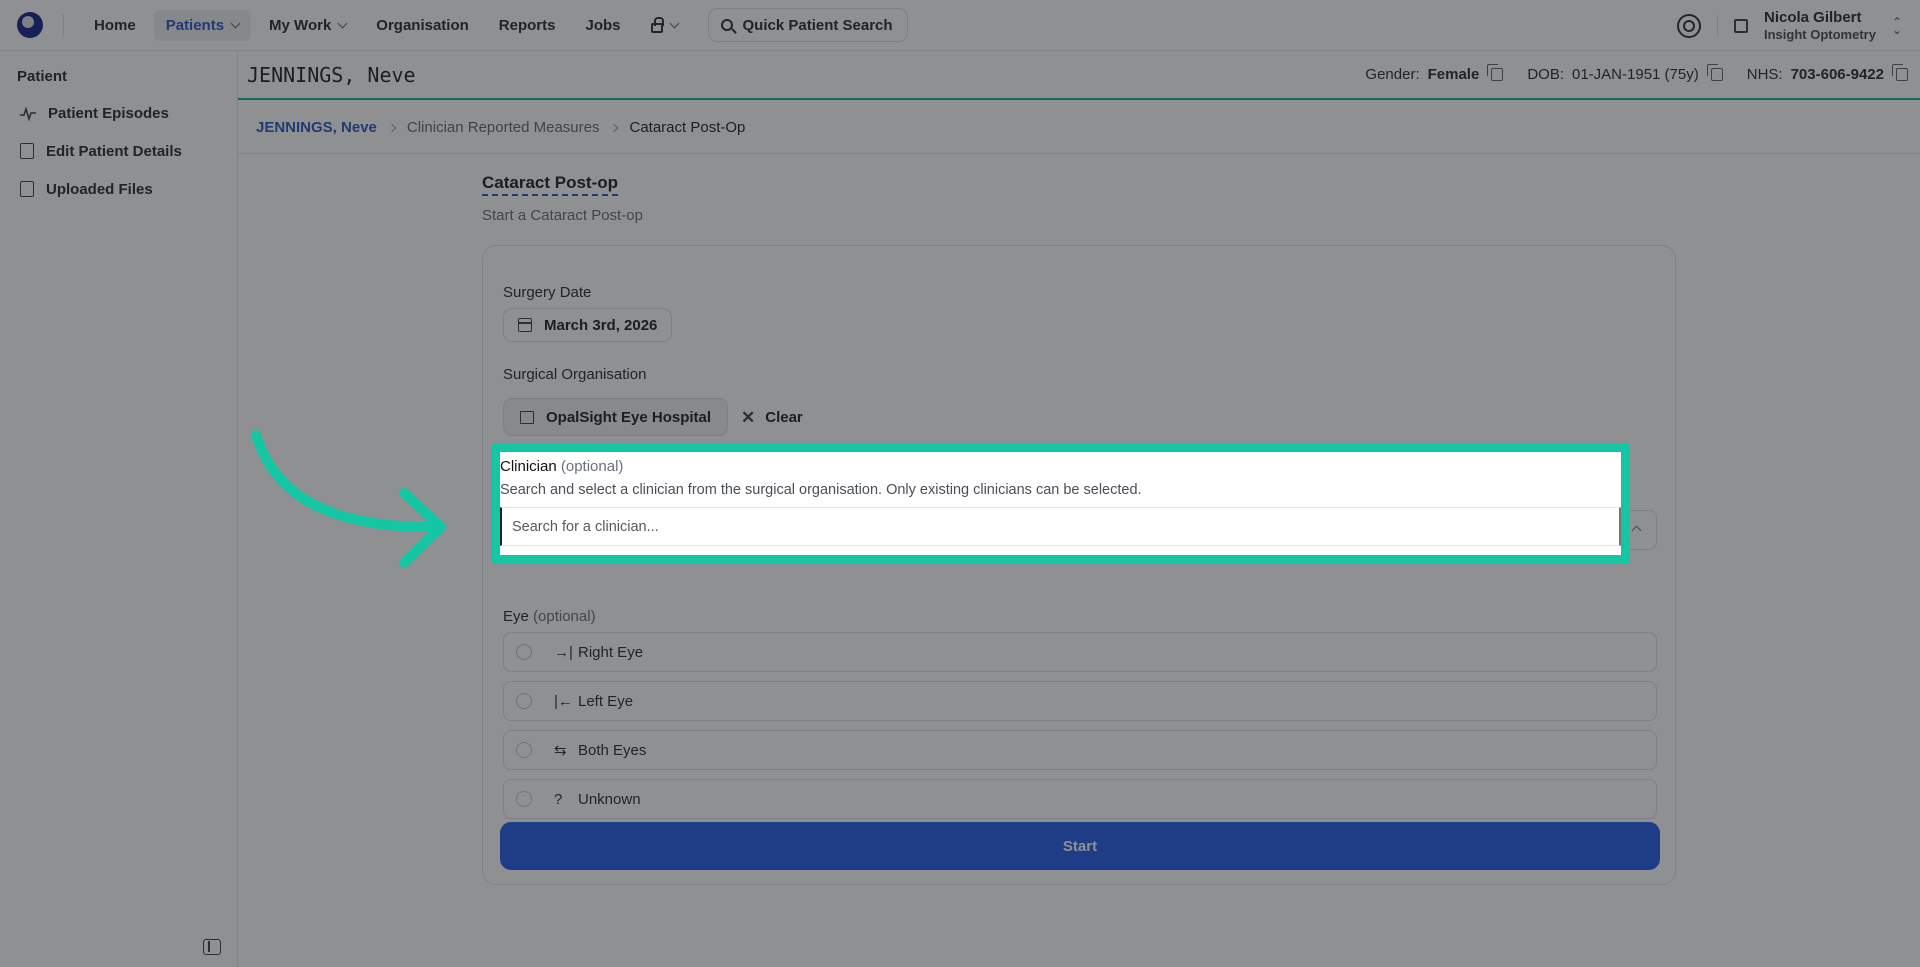 Image resolution: width=1920 pixels, height=967 pixels. What do you see at coordinates (1060, 526) in the screenshot?
I see `clinician-search-input` at bounding box center [1060, 526].